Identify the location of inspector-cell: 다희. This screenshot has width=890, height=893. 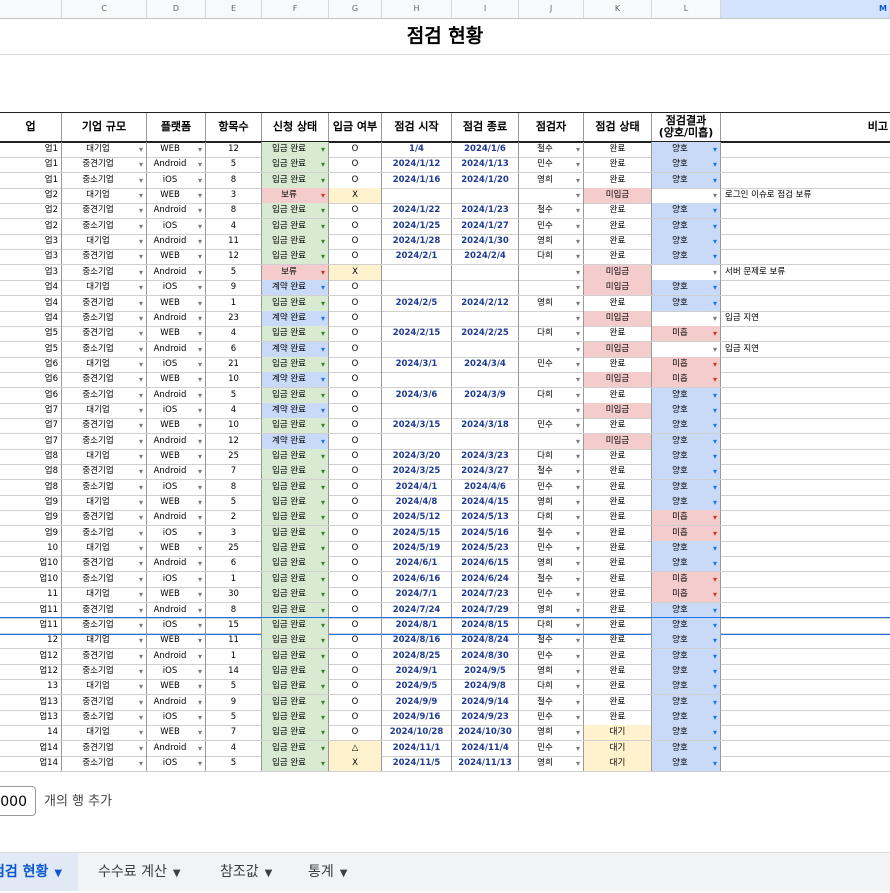
(551, 395).